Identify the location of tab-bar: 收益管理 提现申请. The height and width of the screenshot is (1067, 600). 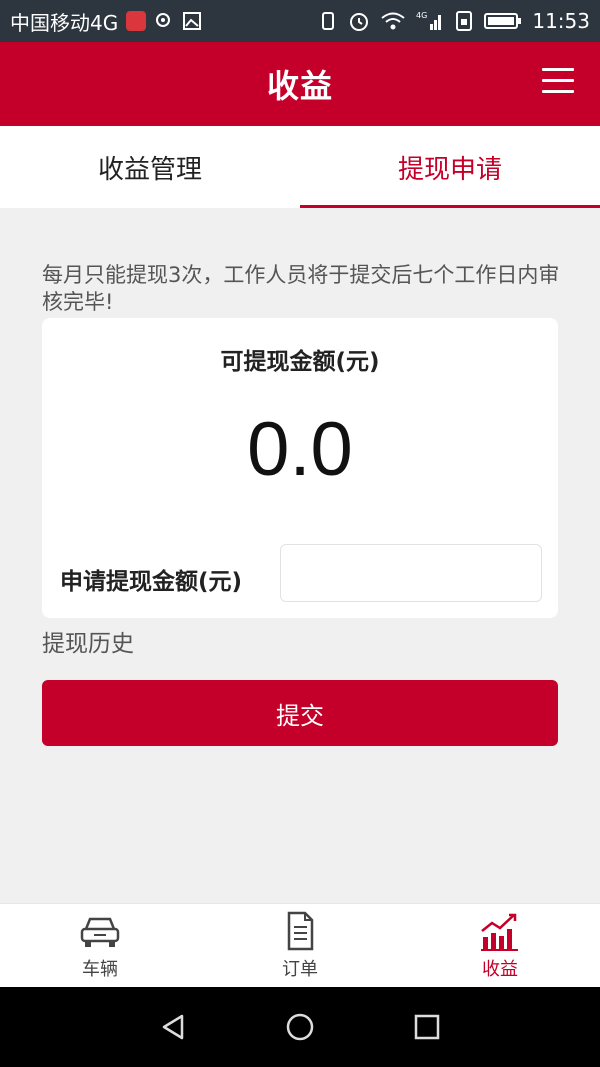
(300, 167).